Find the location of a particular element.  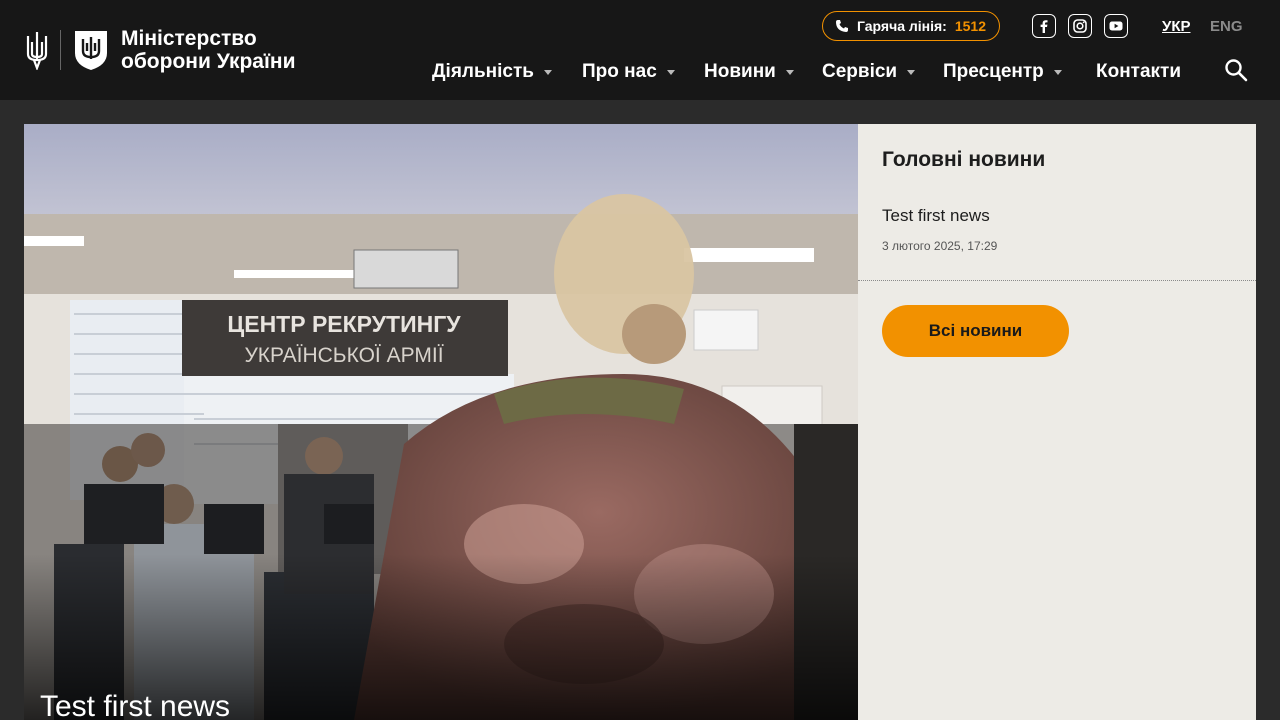

hotline-button: Гаряча лінія: 1512 is located at coordinates (911, 26).